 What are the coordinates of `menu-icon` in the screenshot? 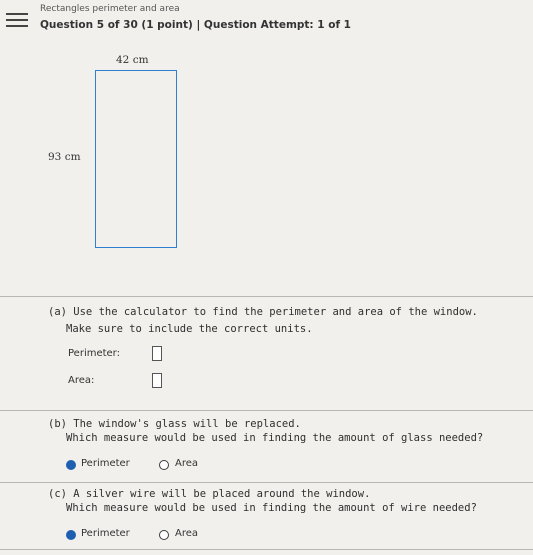 It's located at (17, 20).